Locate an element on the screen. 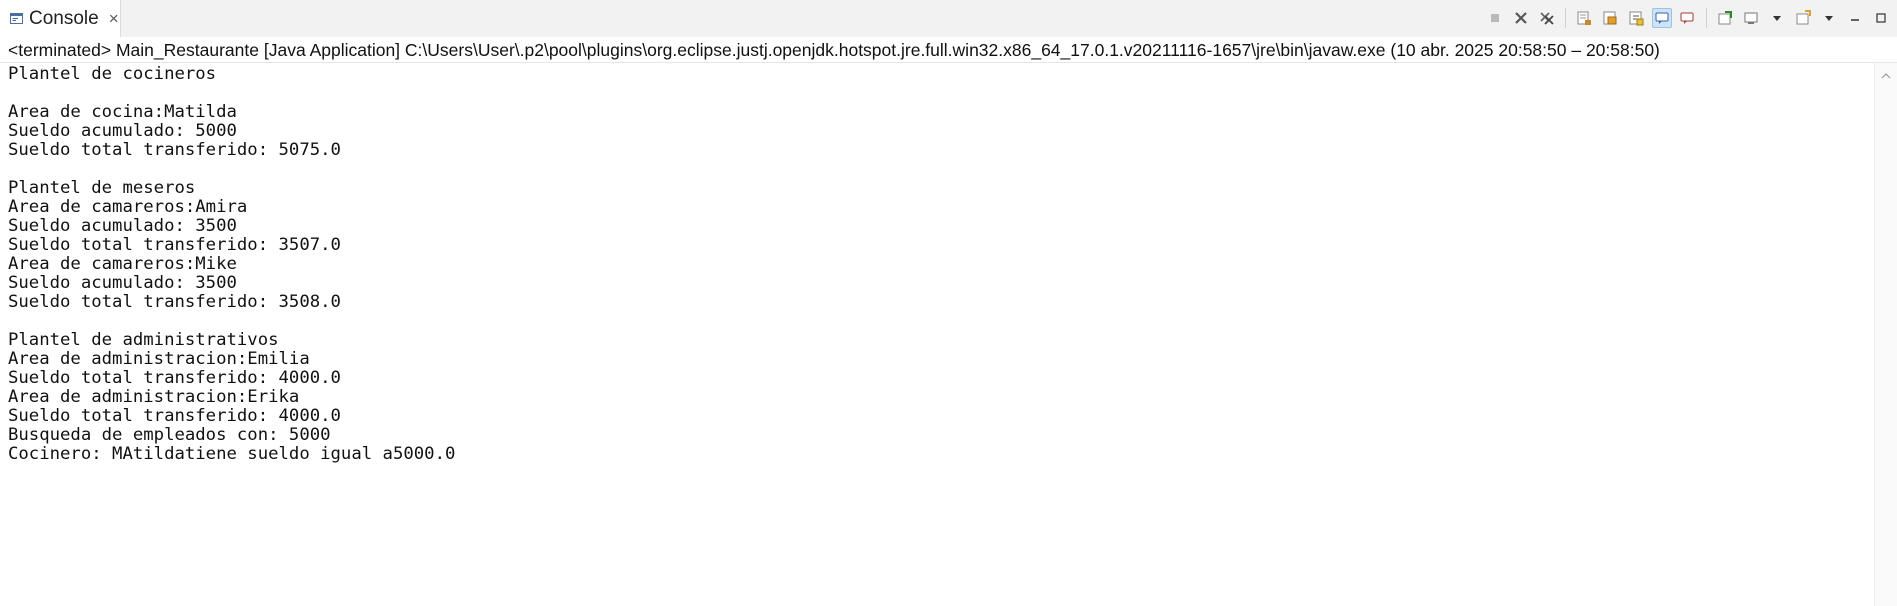 The image size is (1897, 606). maximize-icon is located at coordinates (1881, 18).